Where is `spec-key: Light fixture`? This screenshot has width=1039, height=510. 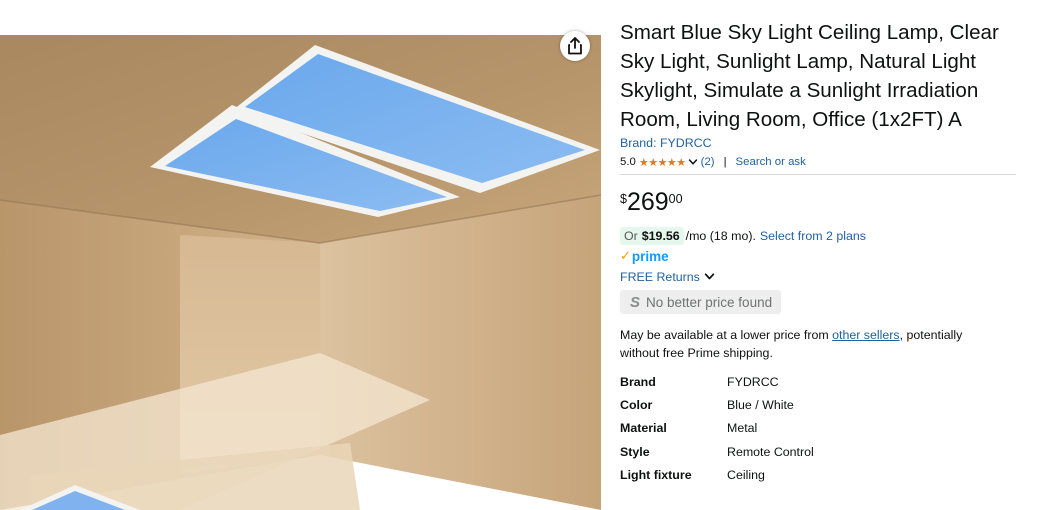 spec-key: Light fixture is located at coordinates (656, 474).